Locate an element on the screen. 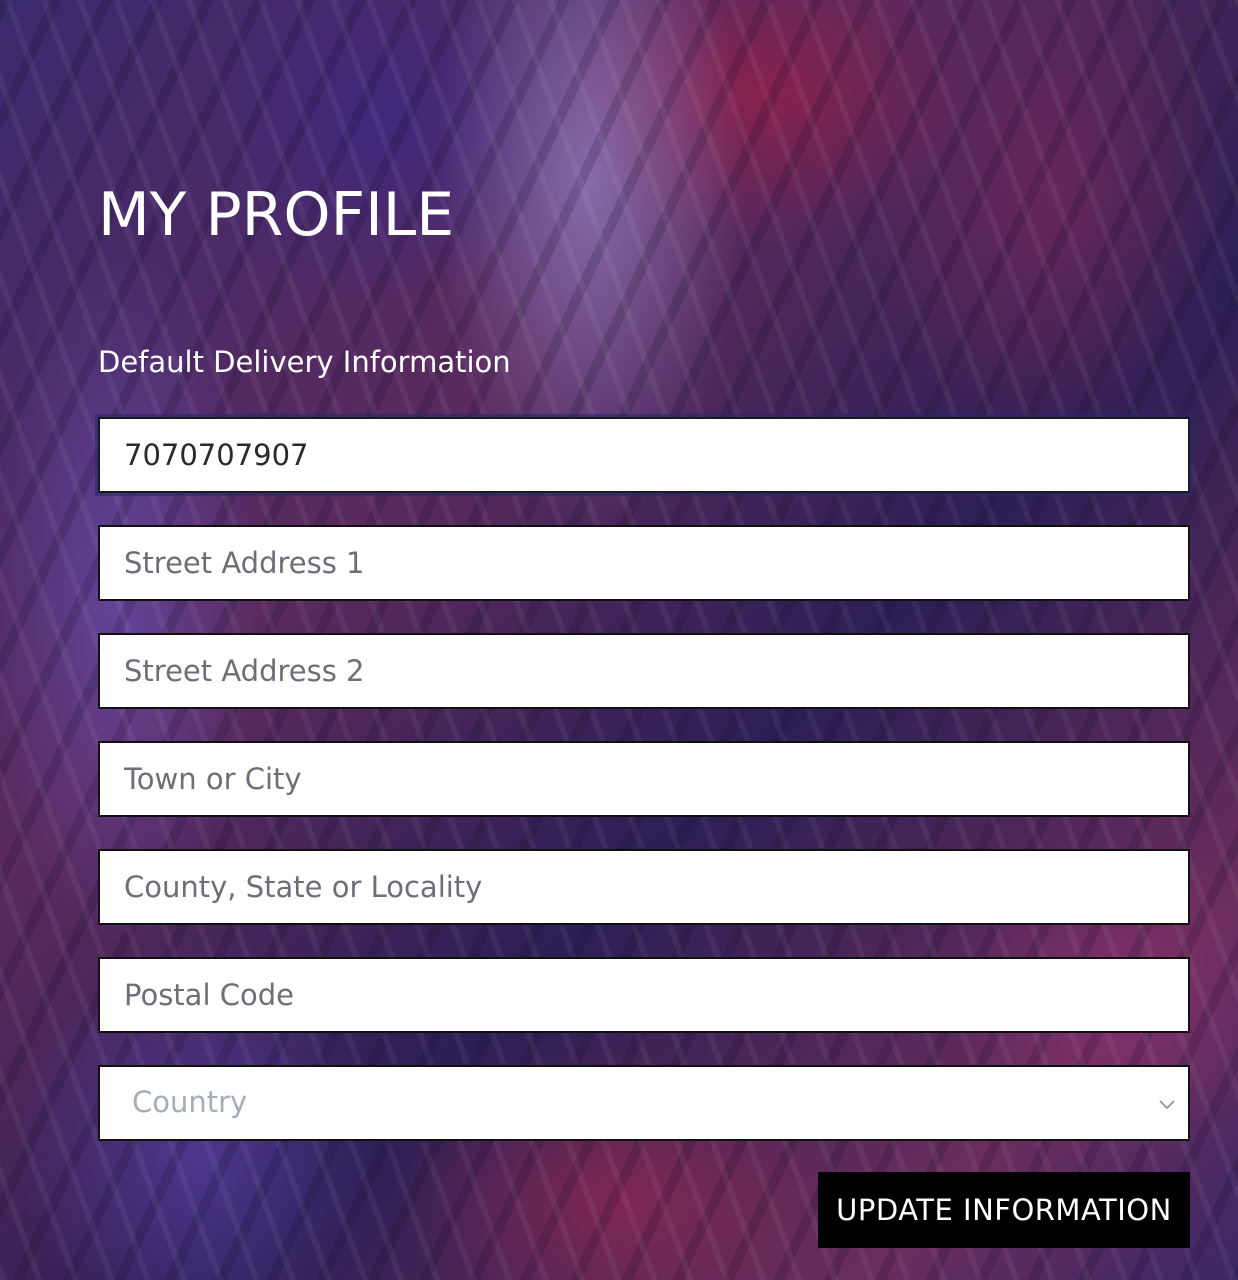 The width and height of the screenshot is (1238, 1280). chevron-down-icon is located at coordinates (1167, 1105).